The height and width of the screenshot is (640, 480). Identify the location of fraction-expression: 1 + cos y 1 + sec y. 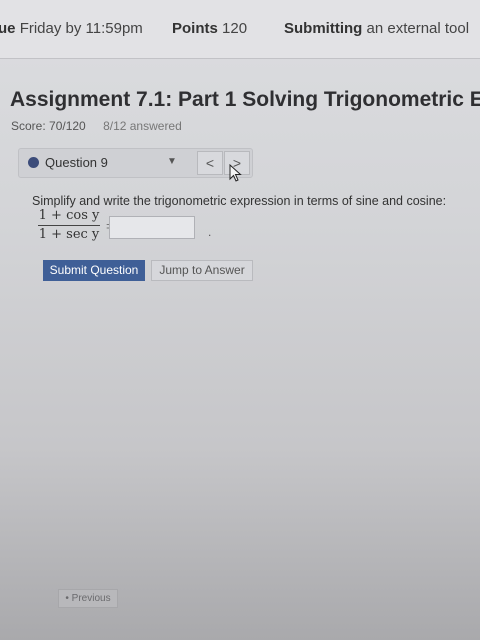
(69, 225).